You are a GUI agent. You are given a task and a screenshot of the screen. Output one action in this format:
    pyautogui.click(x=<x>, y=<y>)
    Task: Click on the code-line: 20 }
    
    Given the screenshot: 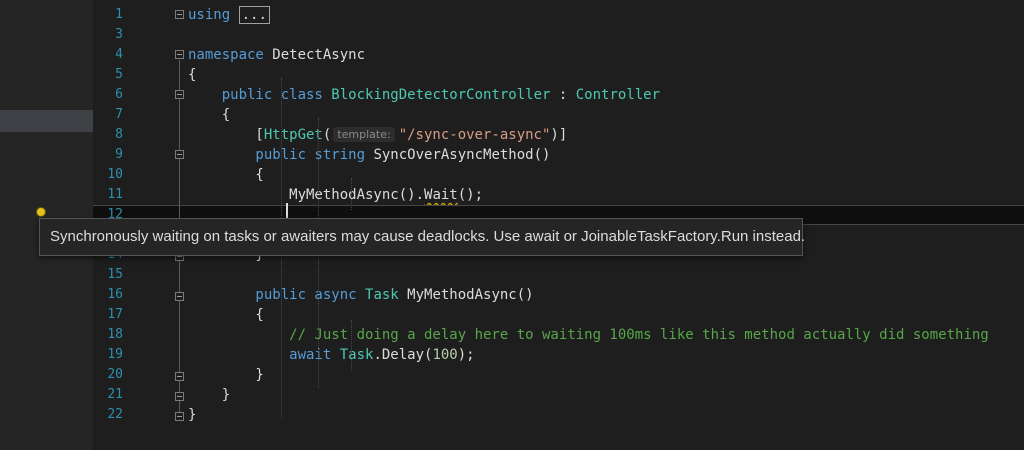 What is the action you would take?
    pyautogui.click(x=558, y=375)
    